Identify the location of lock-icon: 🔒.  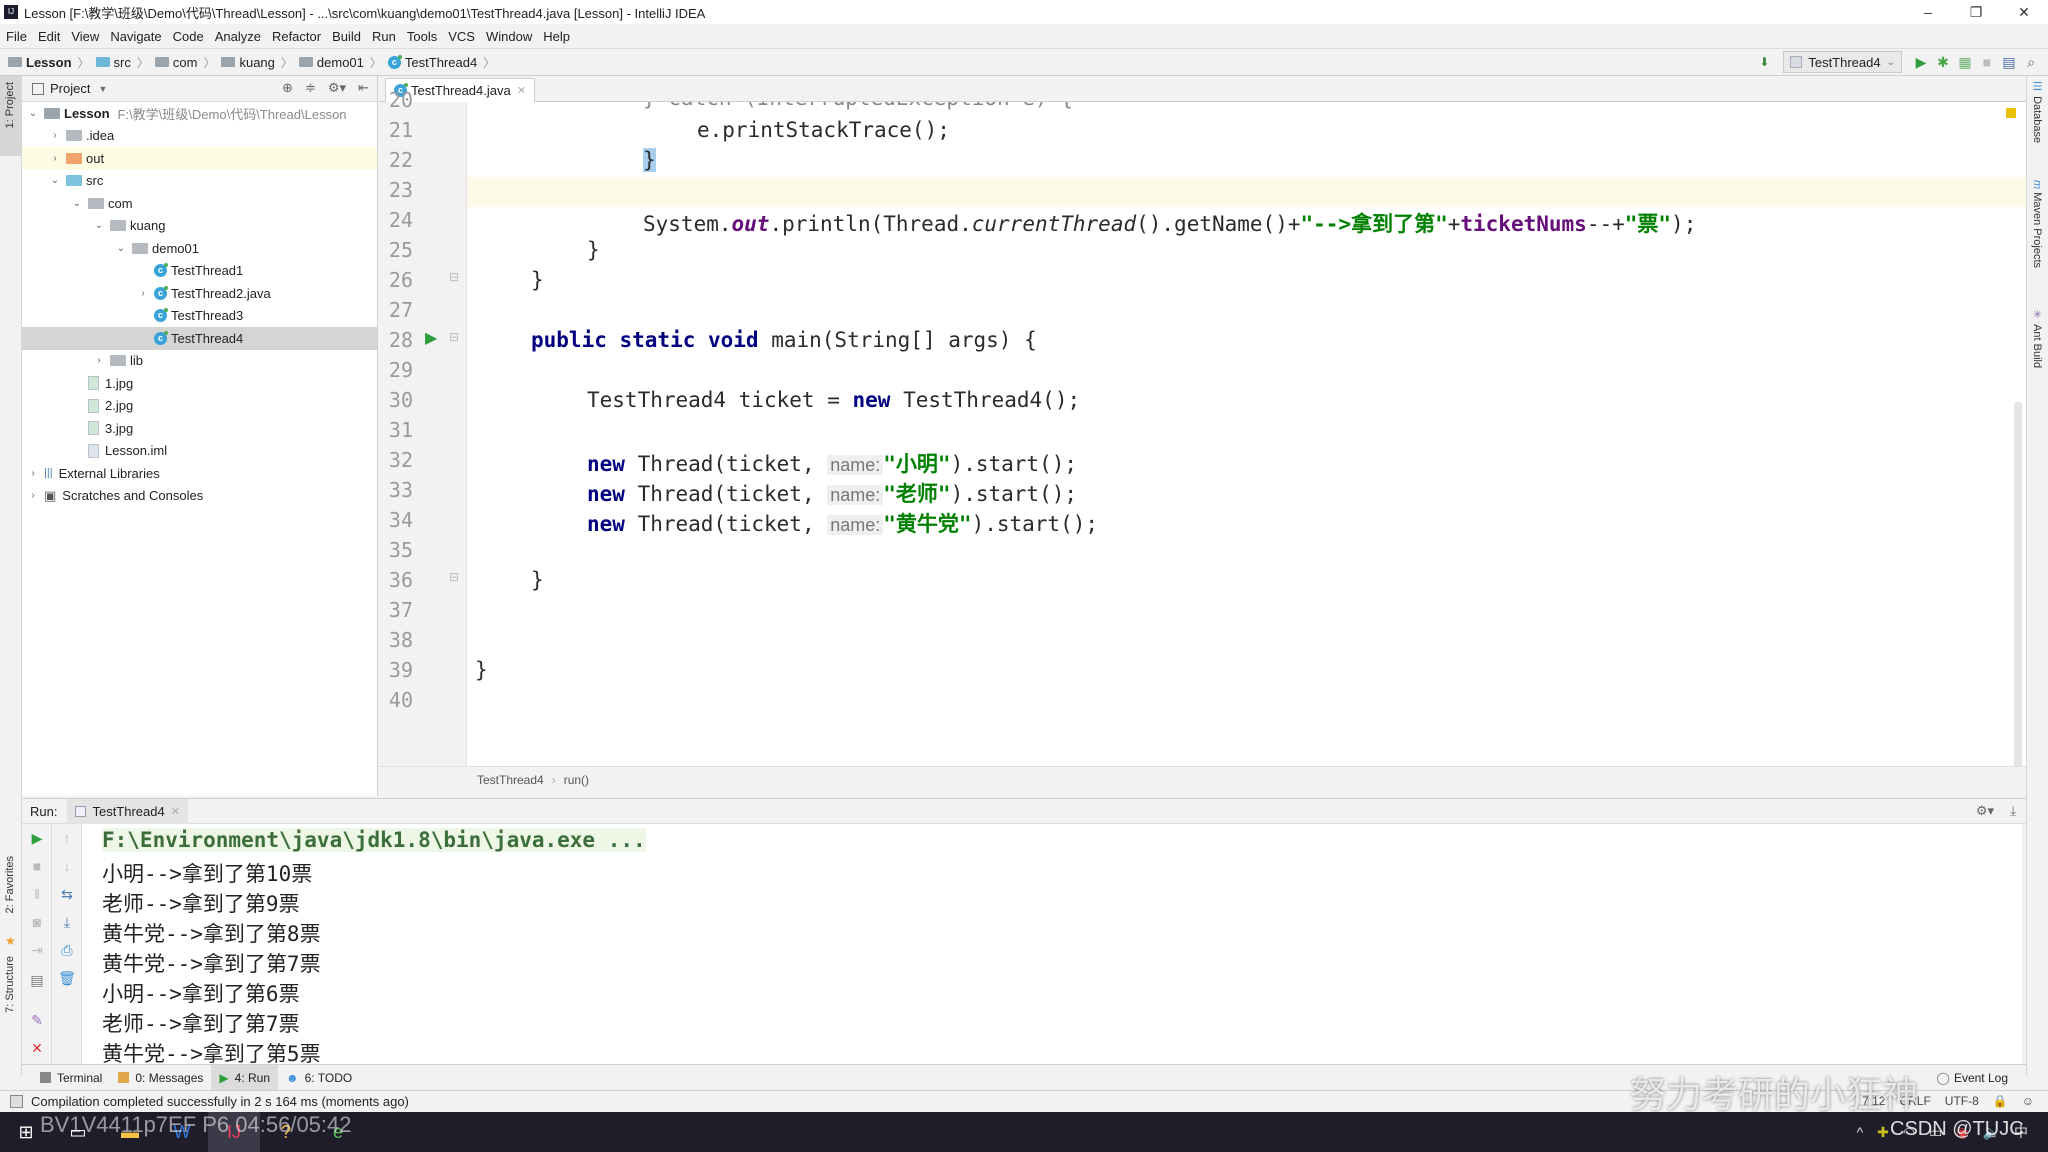
(2000, 1101).